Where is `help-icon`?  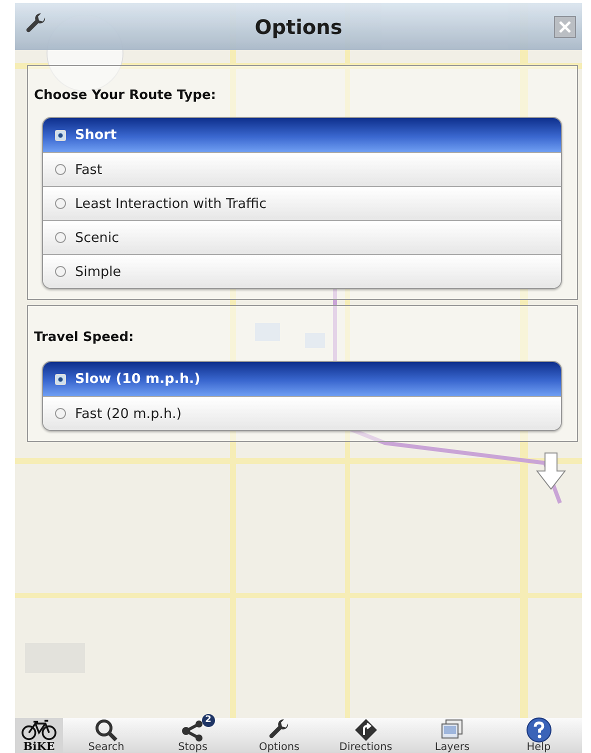 help-icon is located at coordinates (539, 730).